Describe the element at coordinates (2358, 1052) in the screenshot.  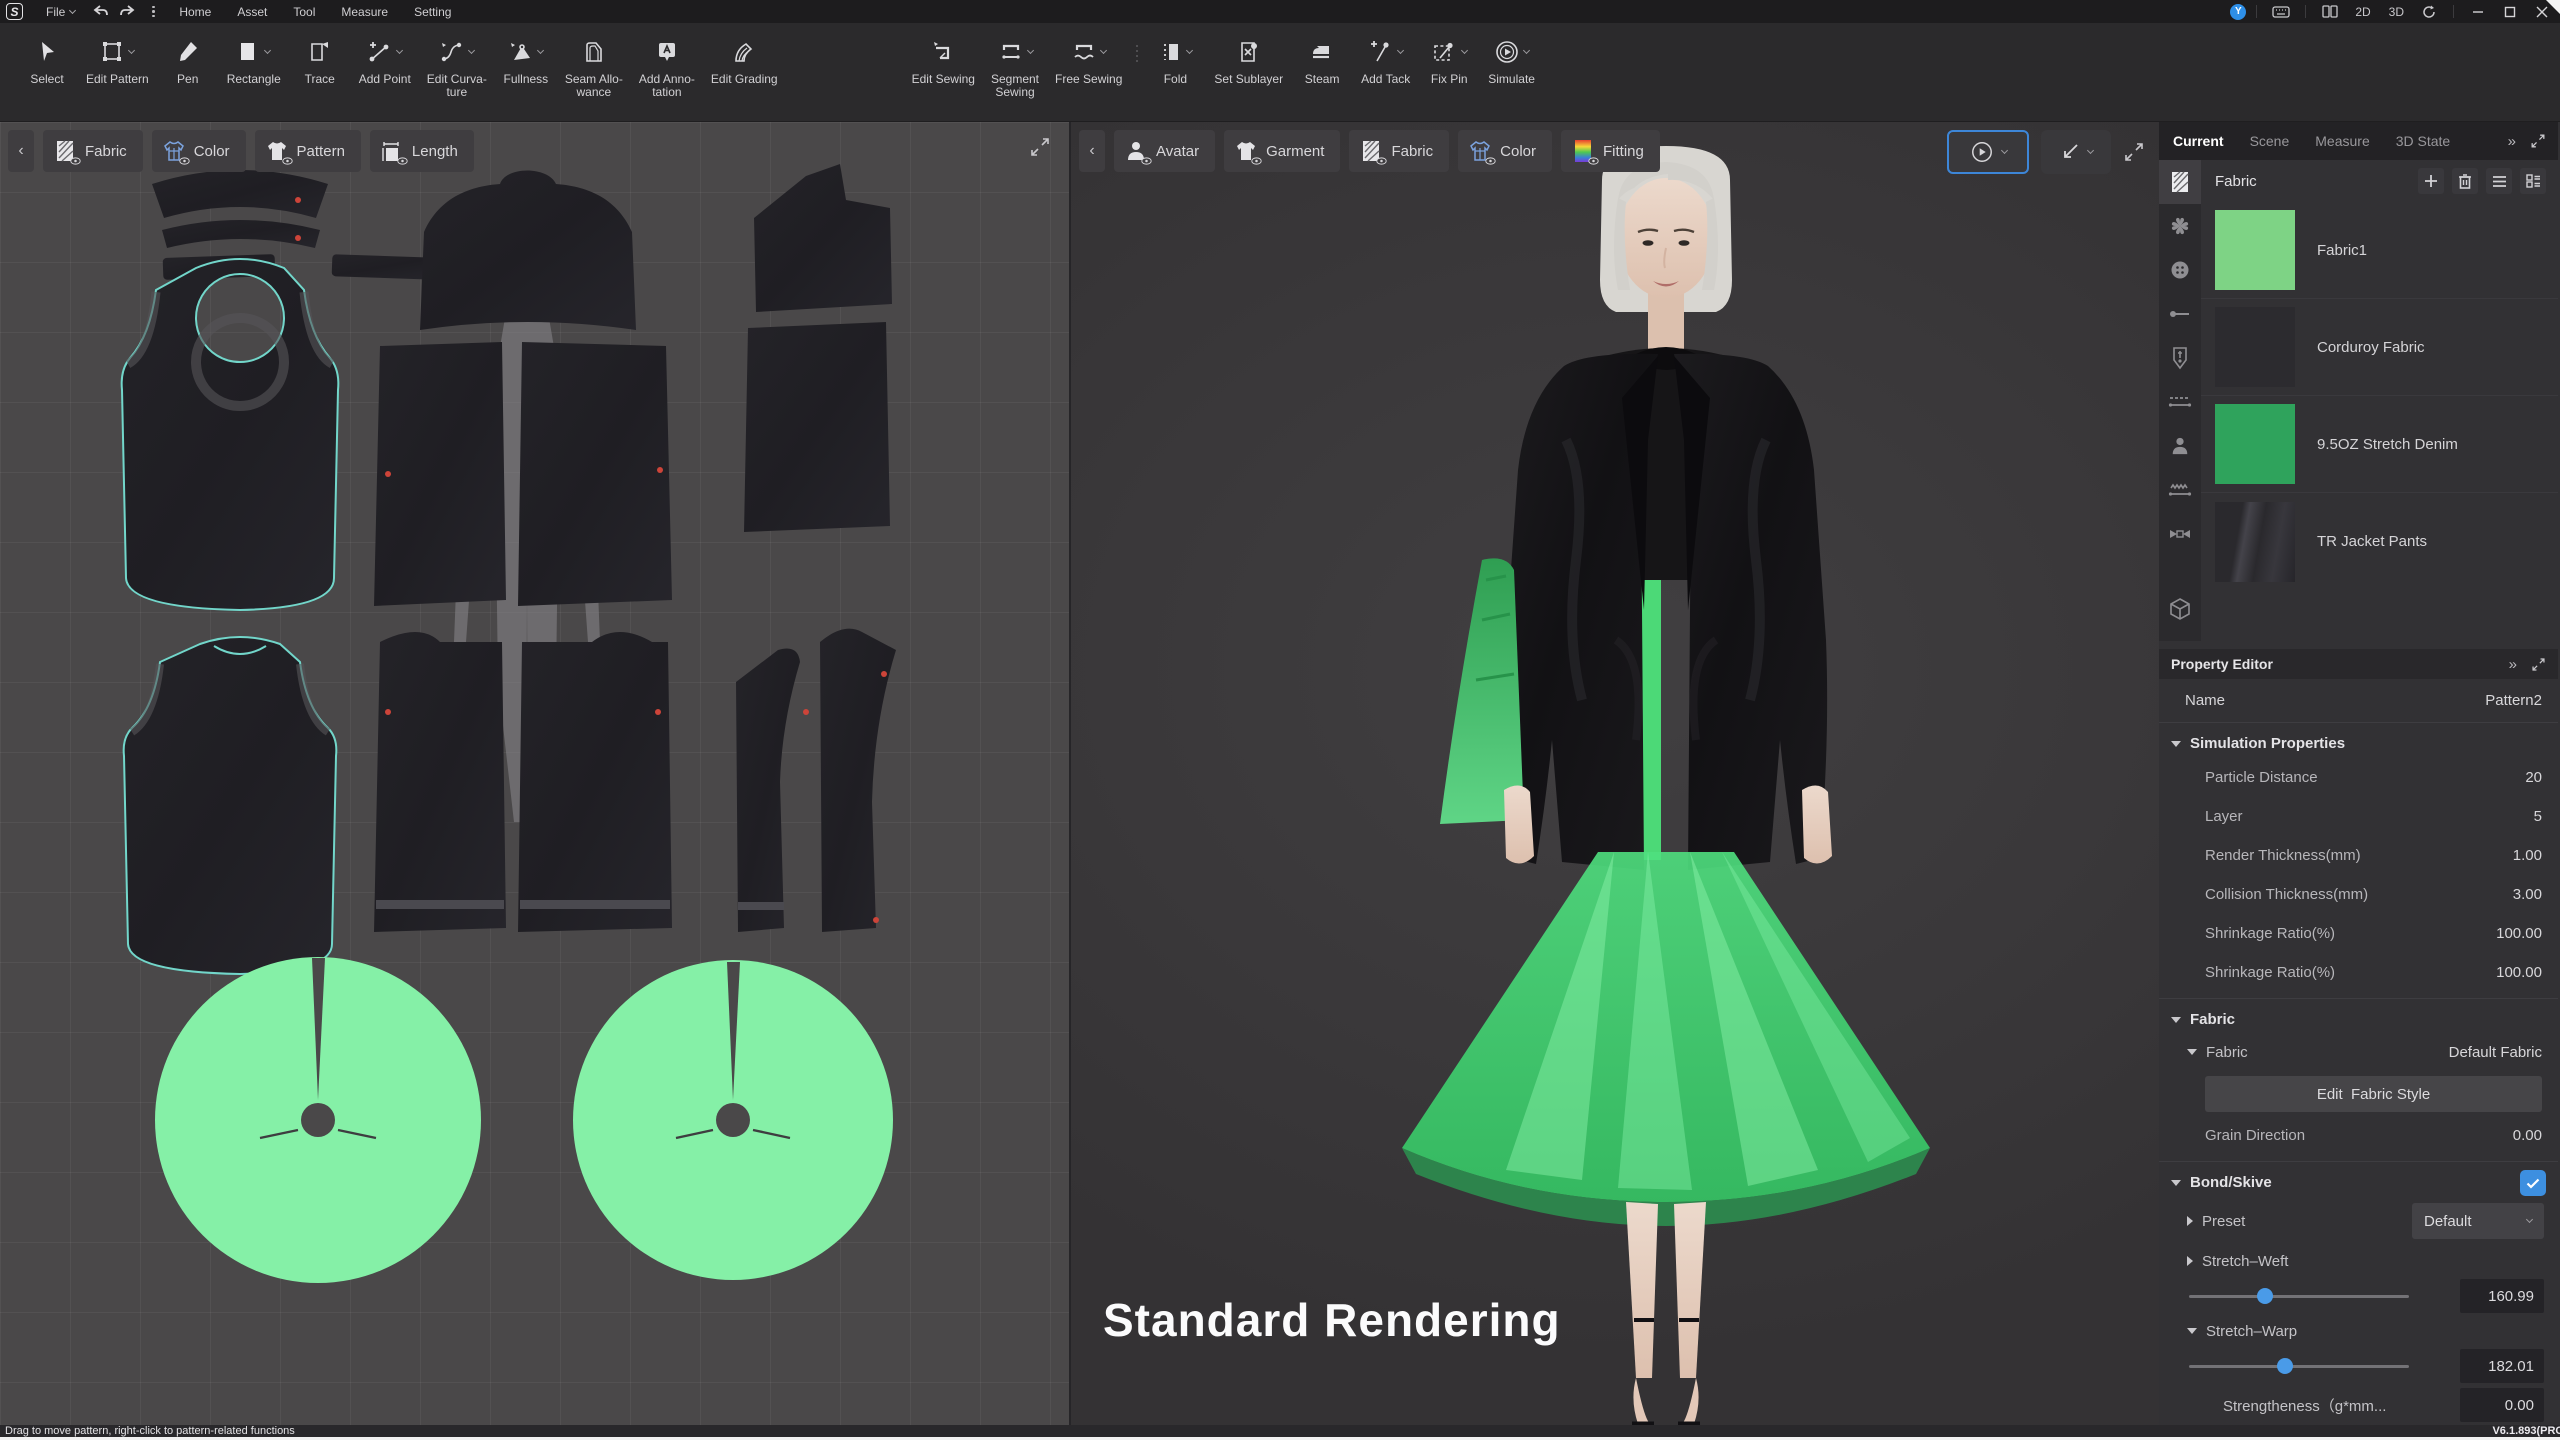
I see `fabric-sub-row: Fabric Default Fabric` at that location.